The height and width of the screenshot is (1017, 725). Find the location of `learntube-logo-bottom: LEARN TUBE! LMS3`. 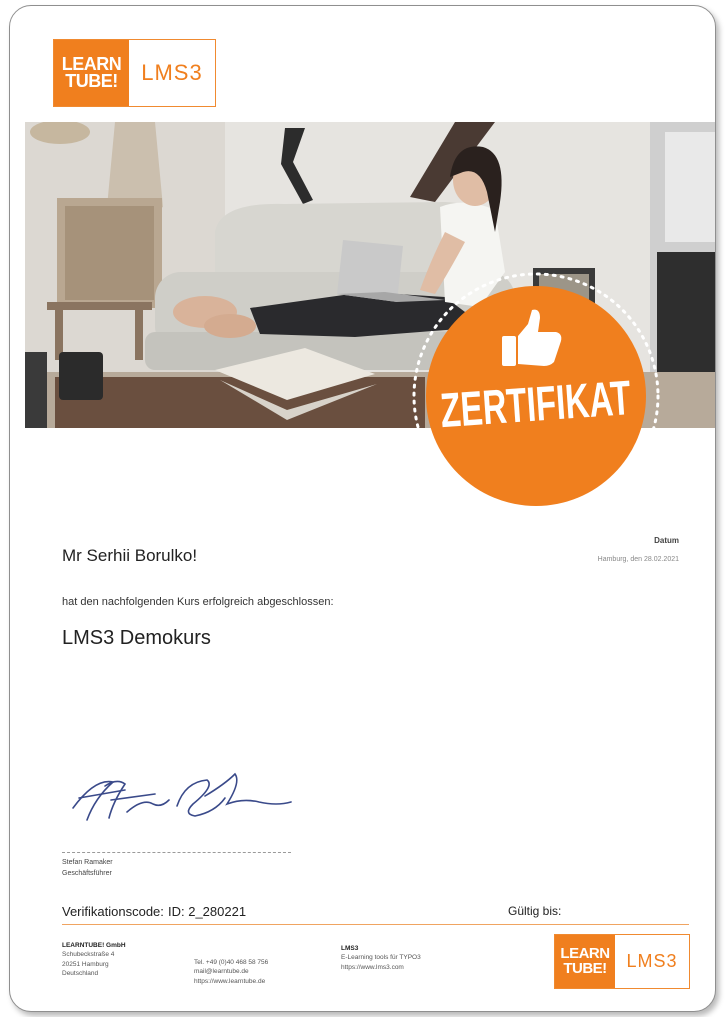

learntube-logo-bottom: LEARN TUBE! LMS3 is located at coordinates (622, 961).